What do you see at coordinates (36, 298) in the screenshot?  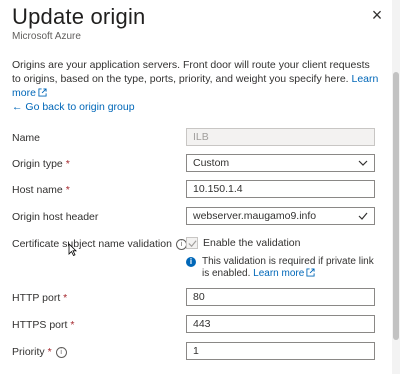 I see `http-port-label-text: HTTP port` at bounding box center [36, 298].